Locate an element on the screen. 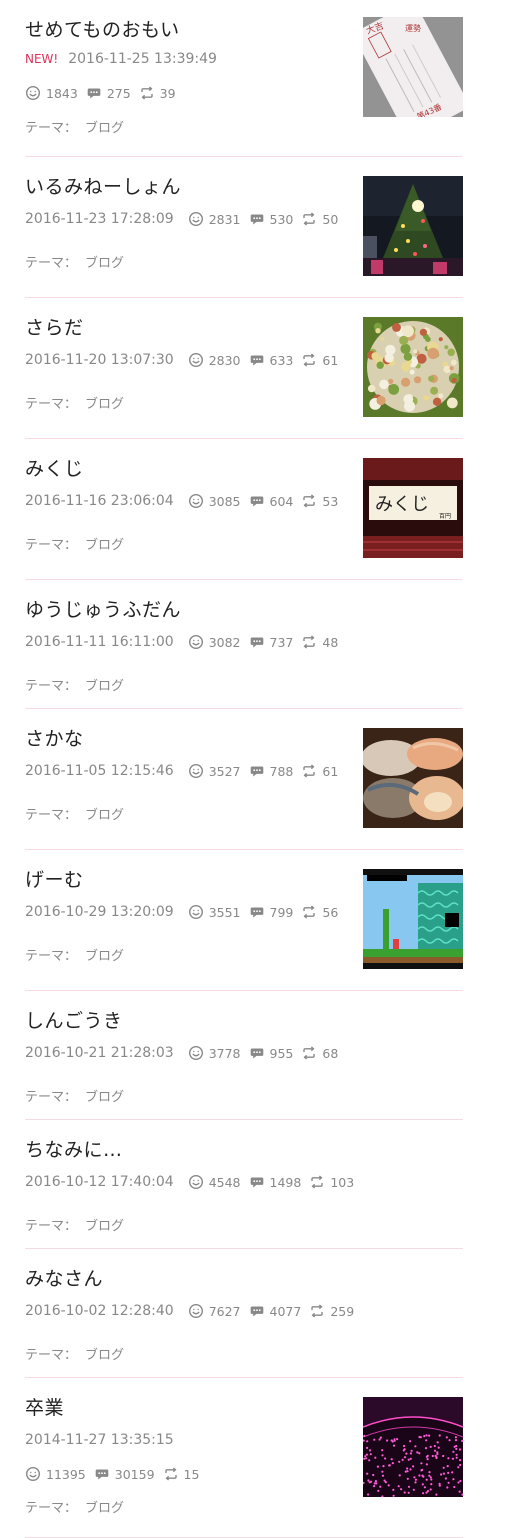 Image resolution: width=514 pixels, height=1538 pixels. comment-count: 788 is located at coordinates (282, 771).